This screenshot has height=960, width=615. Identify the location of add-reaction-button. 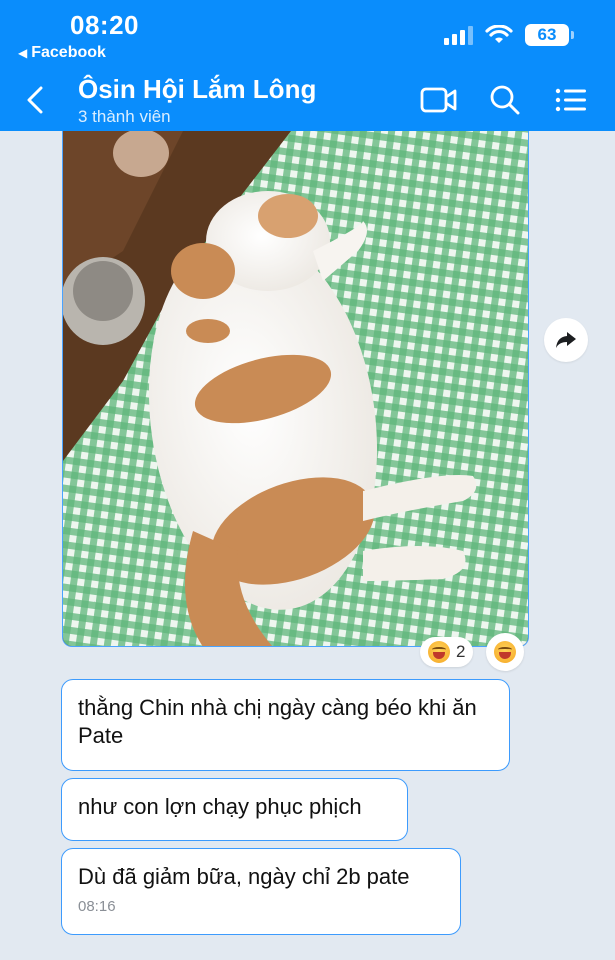
(505, 652).